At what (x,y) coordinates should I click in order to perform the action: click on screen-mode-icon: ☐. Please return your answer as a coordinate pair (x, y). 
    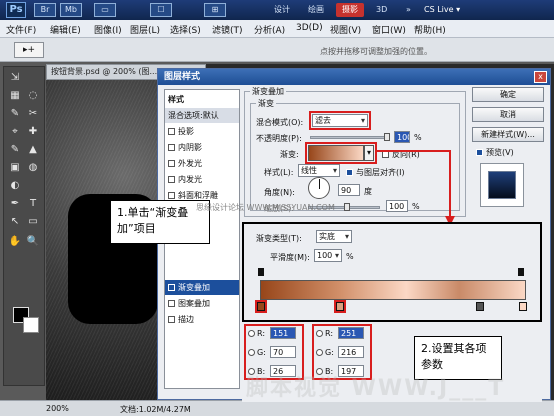
    Looking at the image, I should click on (161, 10).